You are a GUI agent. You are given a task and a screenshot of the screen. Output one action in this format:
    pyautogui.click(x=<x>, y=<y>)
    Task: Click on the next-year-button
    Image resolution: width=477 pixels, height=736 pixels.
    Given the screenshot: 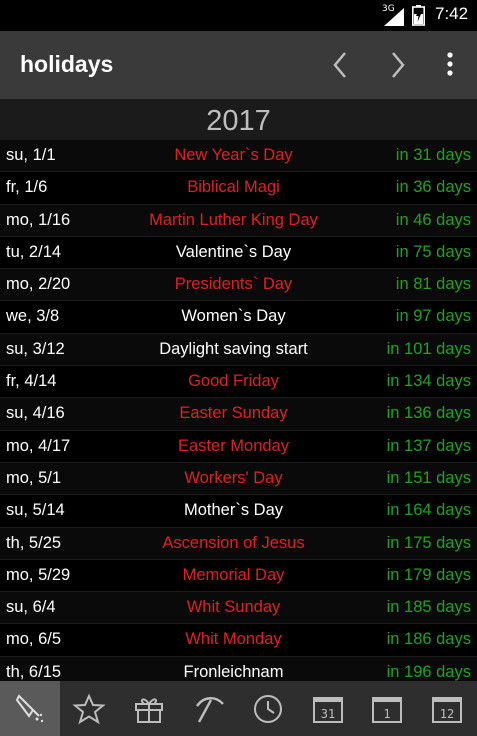 What is the action you would take?
    pyautogui.click(x=398, y=65)
    